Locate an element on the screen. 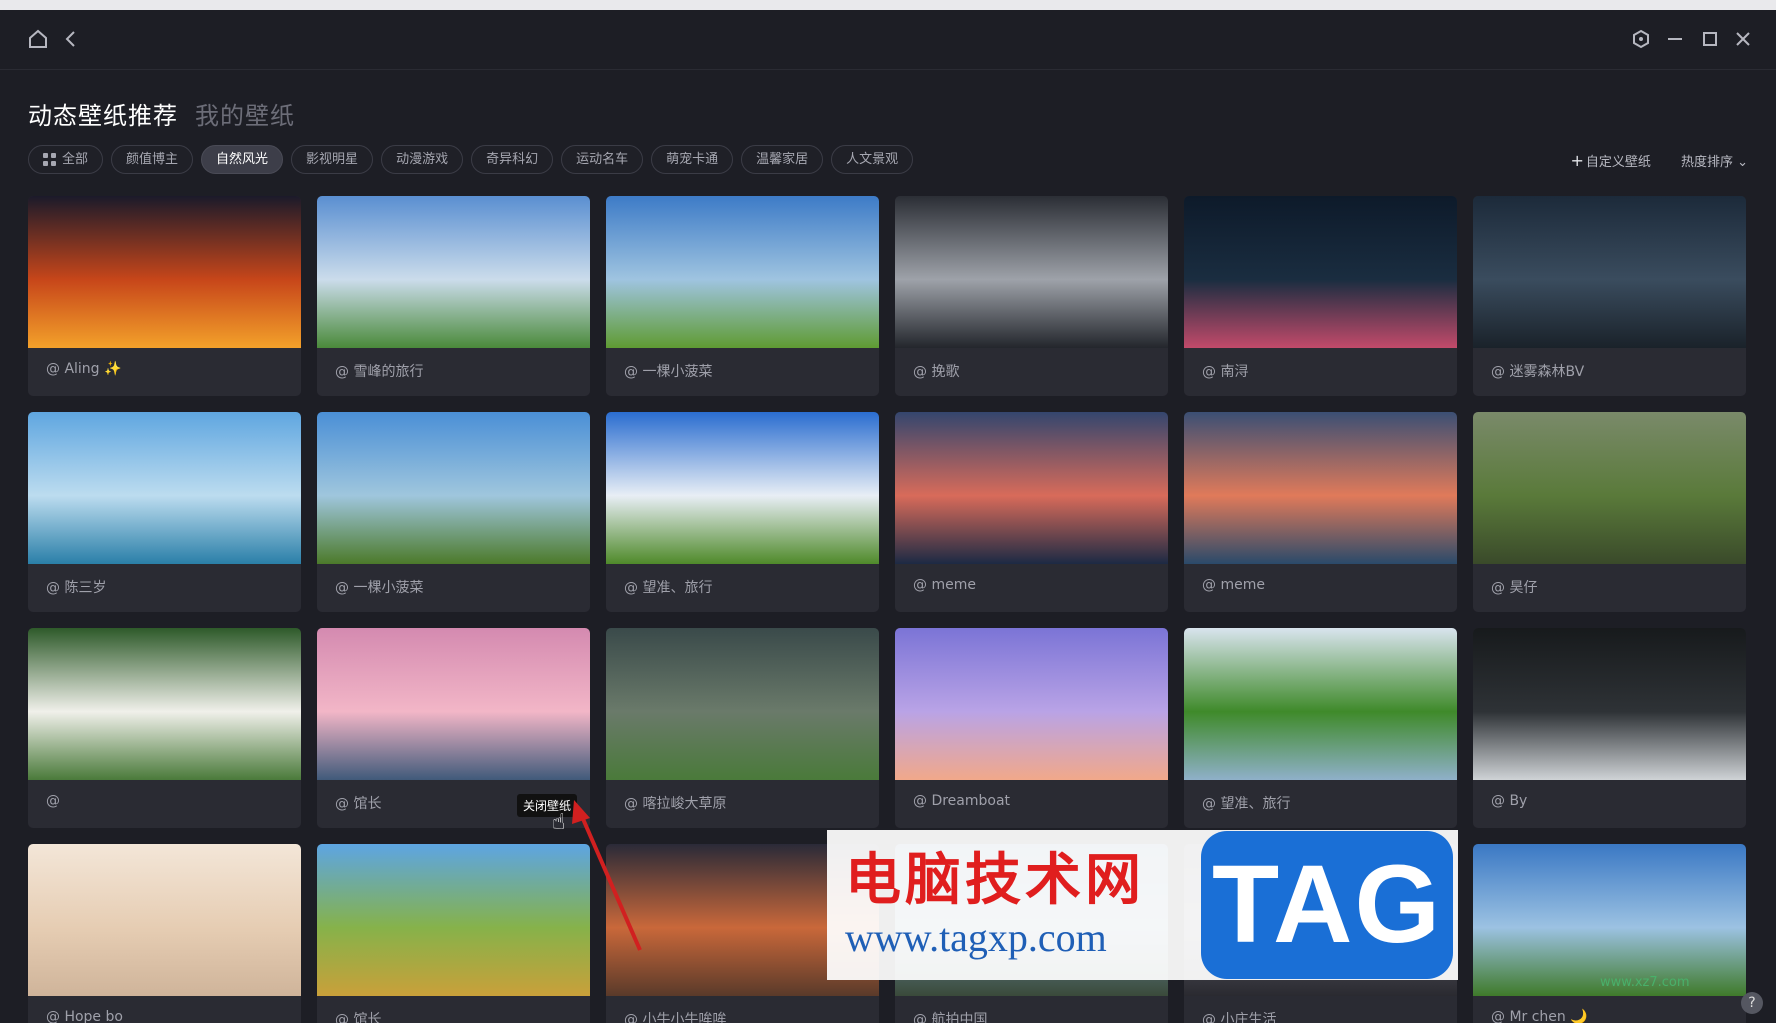 Image resolution: width=1776 pixels, height=1023 pixels. minimize-icon is located at coordinates (1675, 41).